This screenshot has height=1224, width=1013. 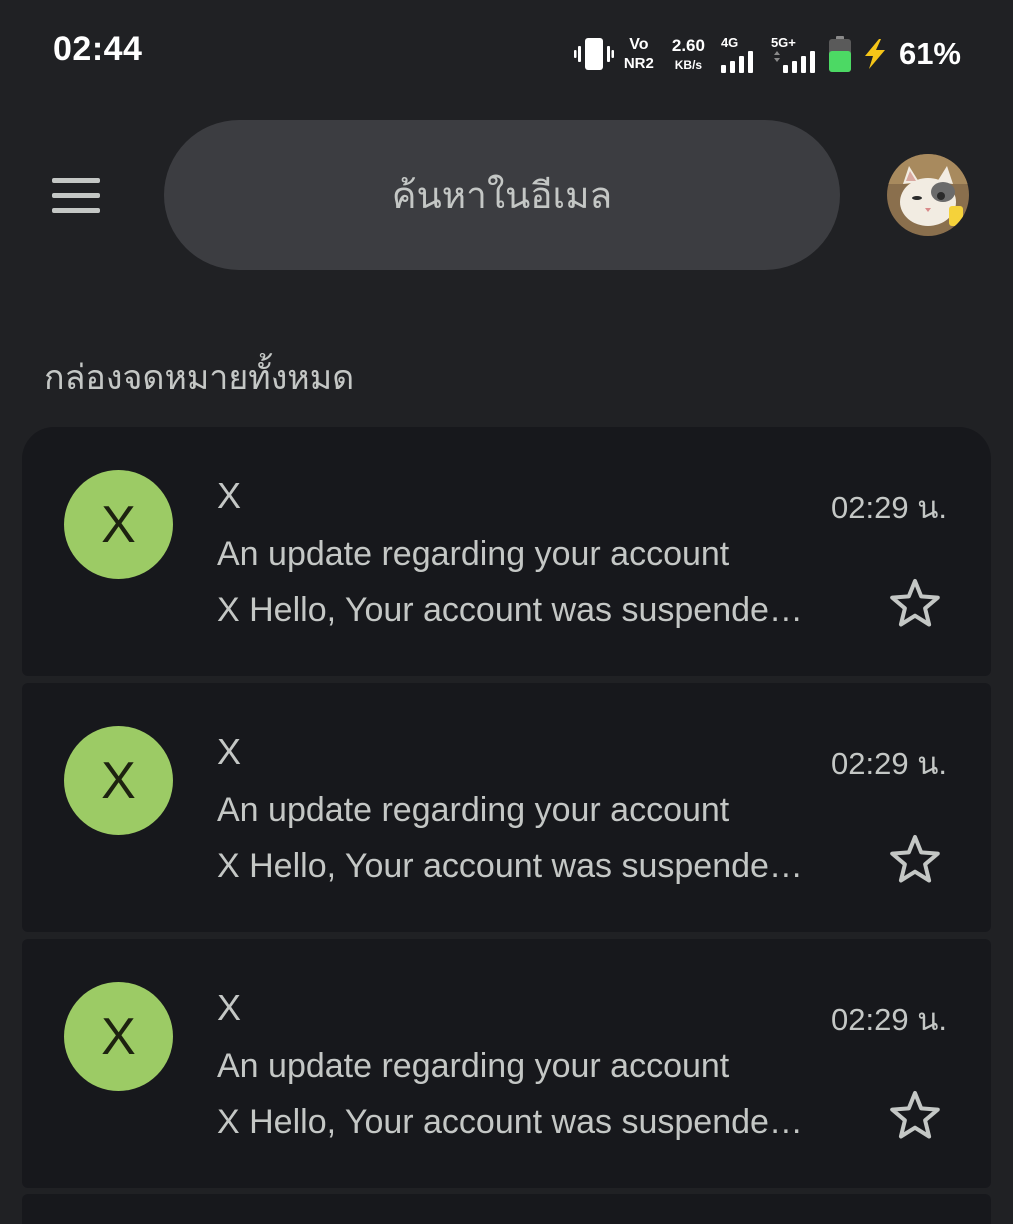 I want to click on network-label-5g: 5G+, so click(x=783, y=42).